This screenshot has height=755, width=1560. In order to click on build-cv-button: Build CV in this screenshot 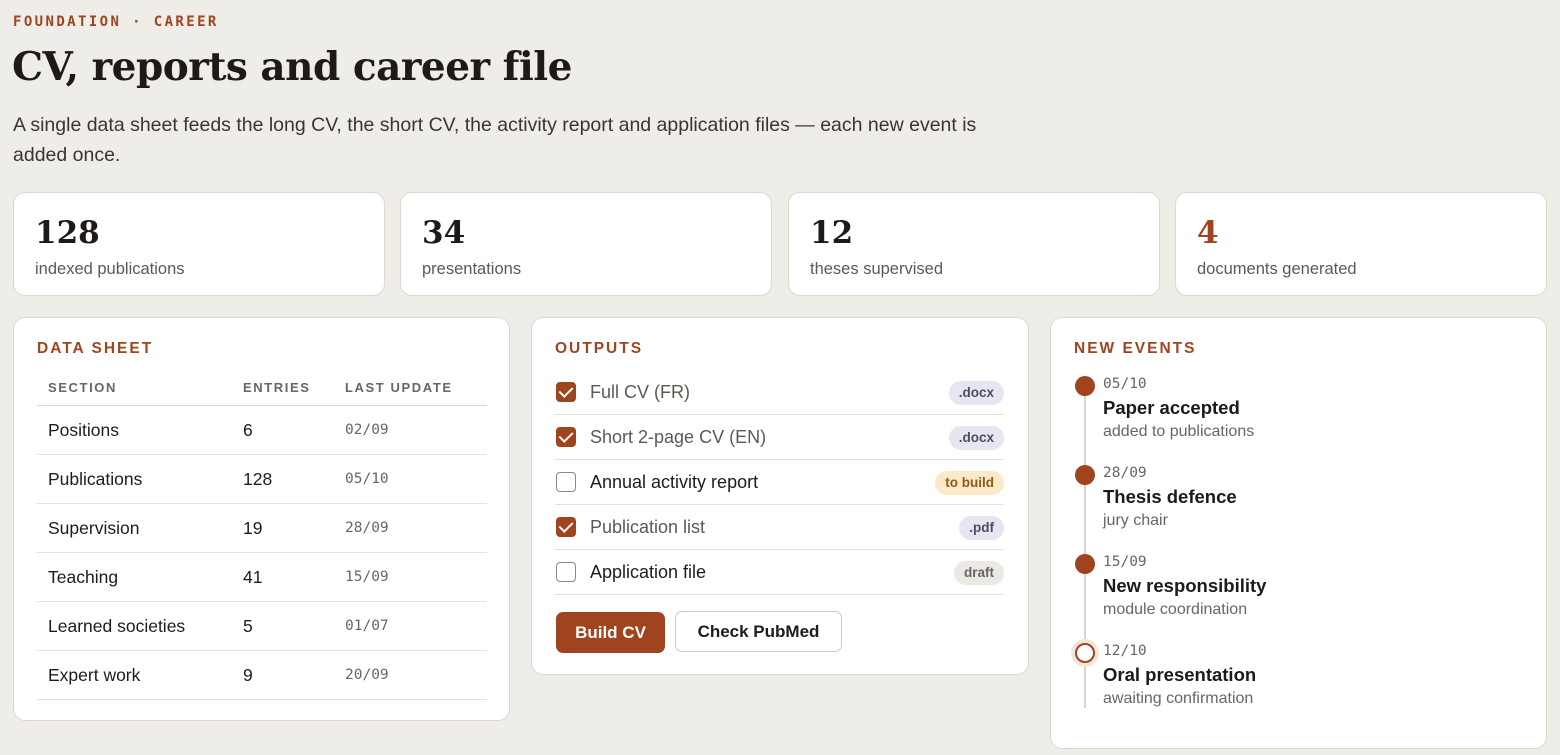, I will do `click(610, 632)`.